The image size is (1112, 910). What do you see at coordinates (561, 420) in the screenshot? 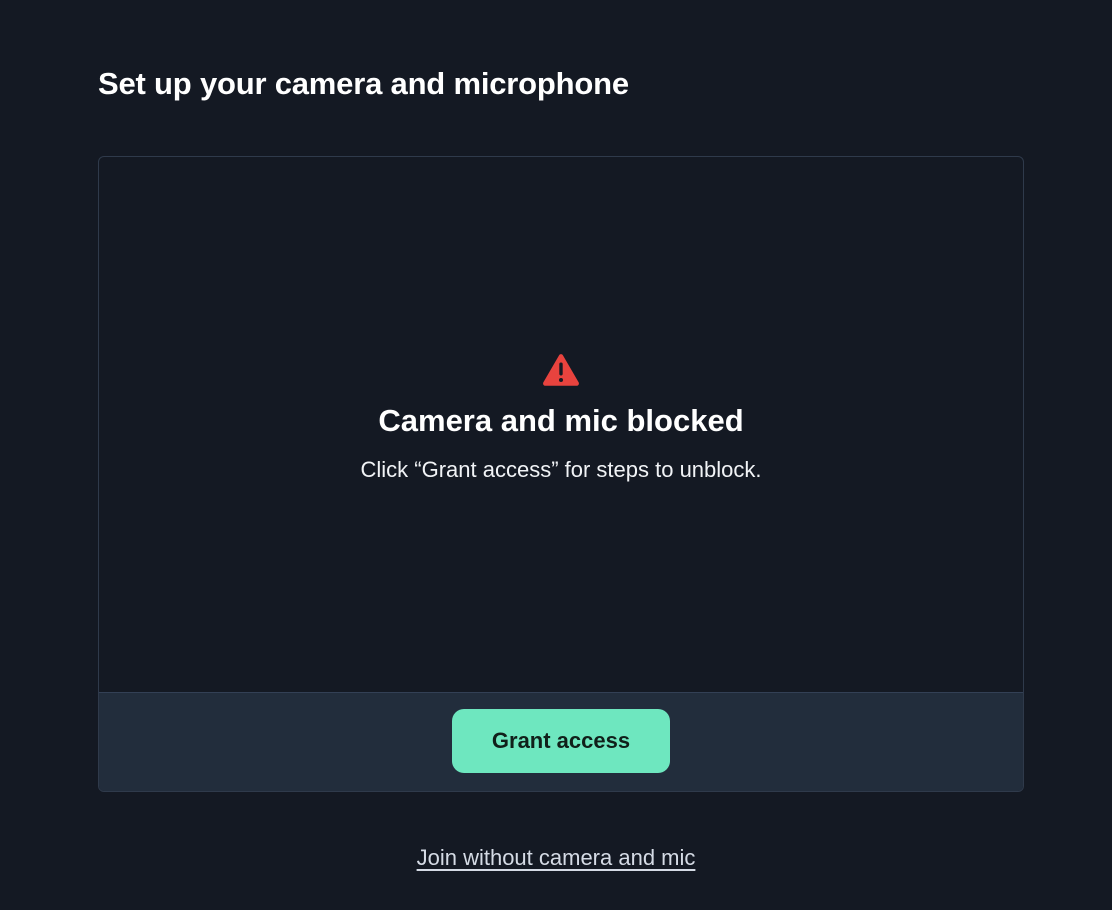
I see `blocked-title: Camera and mic blocked` at bounding box center [561, 420].